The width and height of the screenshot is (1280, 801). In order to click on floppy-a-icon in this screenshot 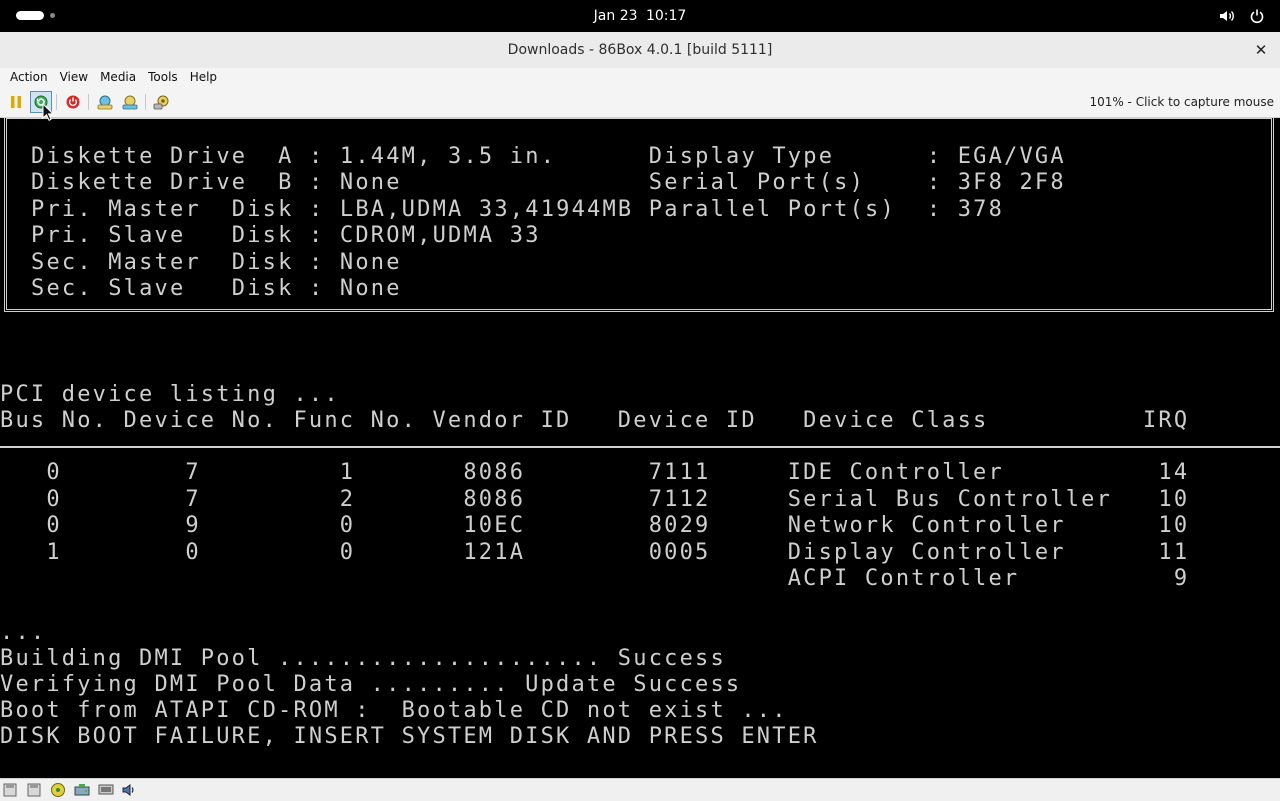, I will do `click(10, 790)`.